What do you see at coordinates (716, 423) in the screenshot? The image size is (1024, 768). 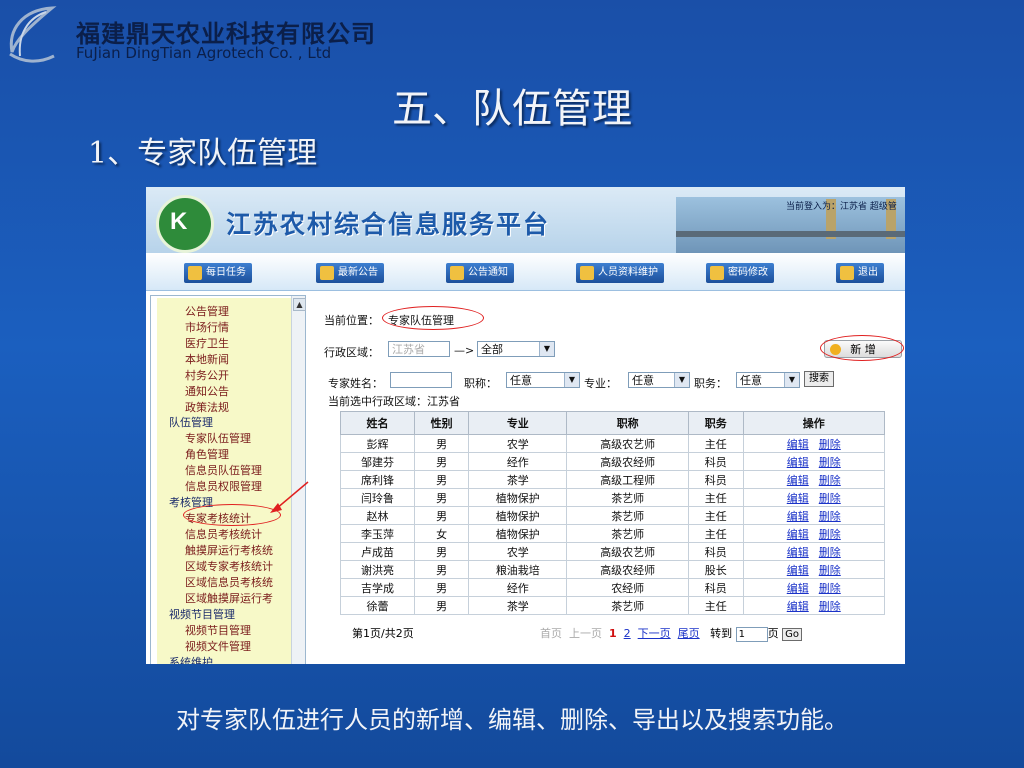 I see `col-post-header: 职务` at bounding box center [716, 423].